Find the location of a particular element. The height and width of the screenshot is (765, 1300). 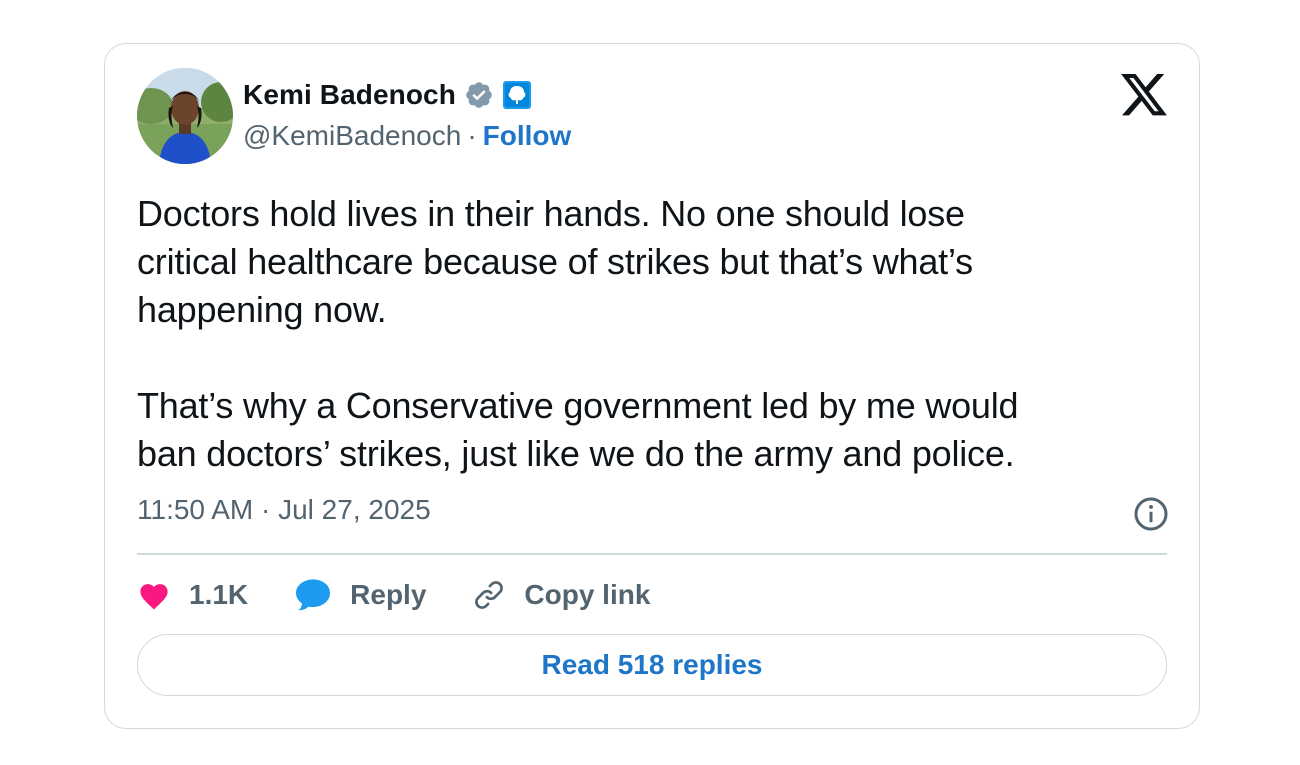

author-name-row: Kemi Badenoch is located at coordinates (387, 95).